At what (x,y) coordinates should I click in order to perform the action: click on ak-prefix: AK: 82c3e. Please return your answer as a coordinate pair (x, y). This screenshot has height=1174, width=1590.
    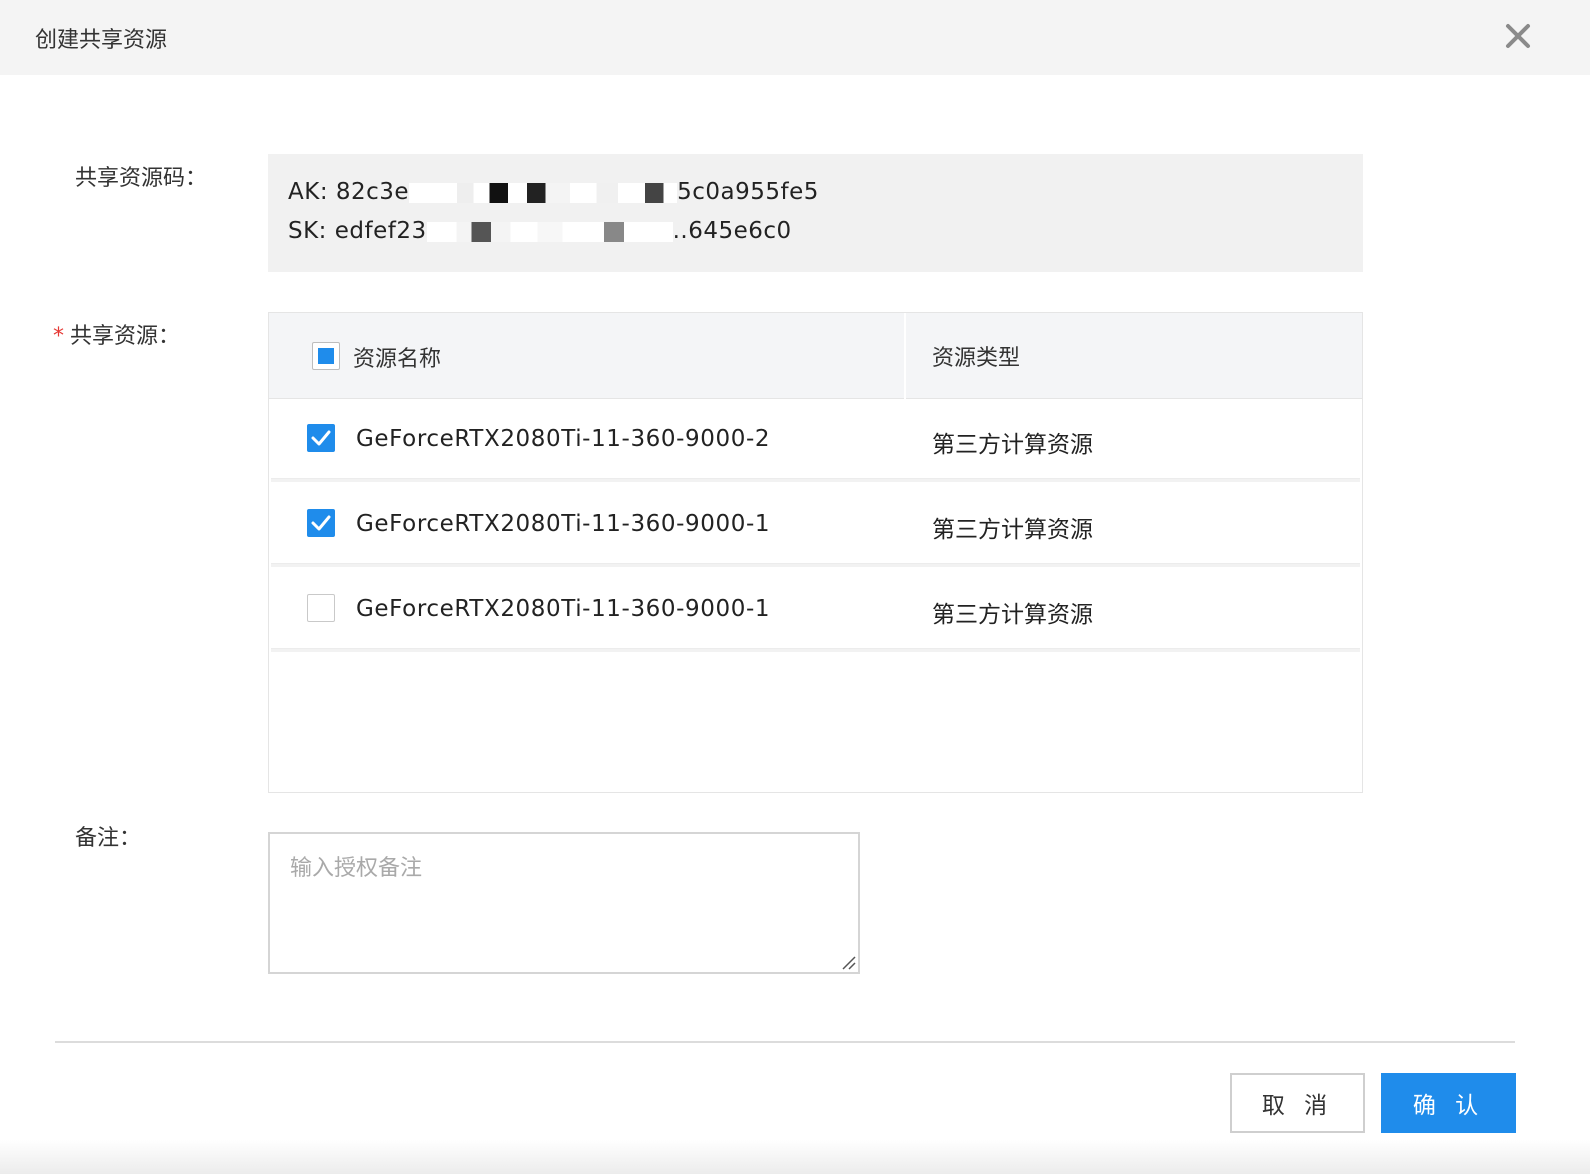
    Looking at the image, I should click on (349, 192).